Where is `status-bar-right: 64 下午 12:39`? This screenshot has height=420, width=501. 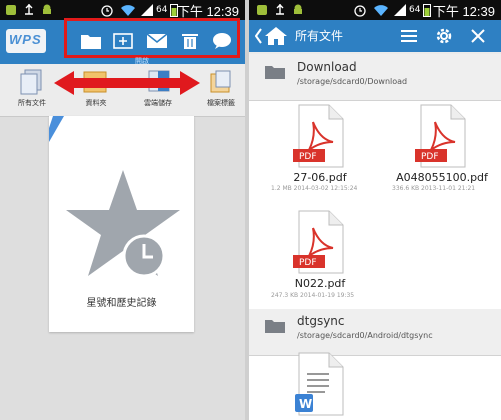
status-bar-right: 64 下午 12:39 is located at coordinates (375, 10).